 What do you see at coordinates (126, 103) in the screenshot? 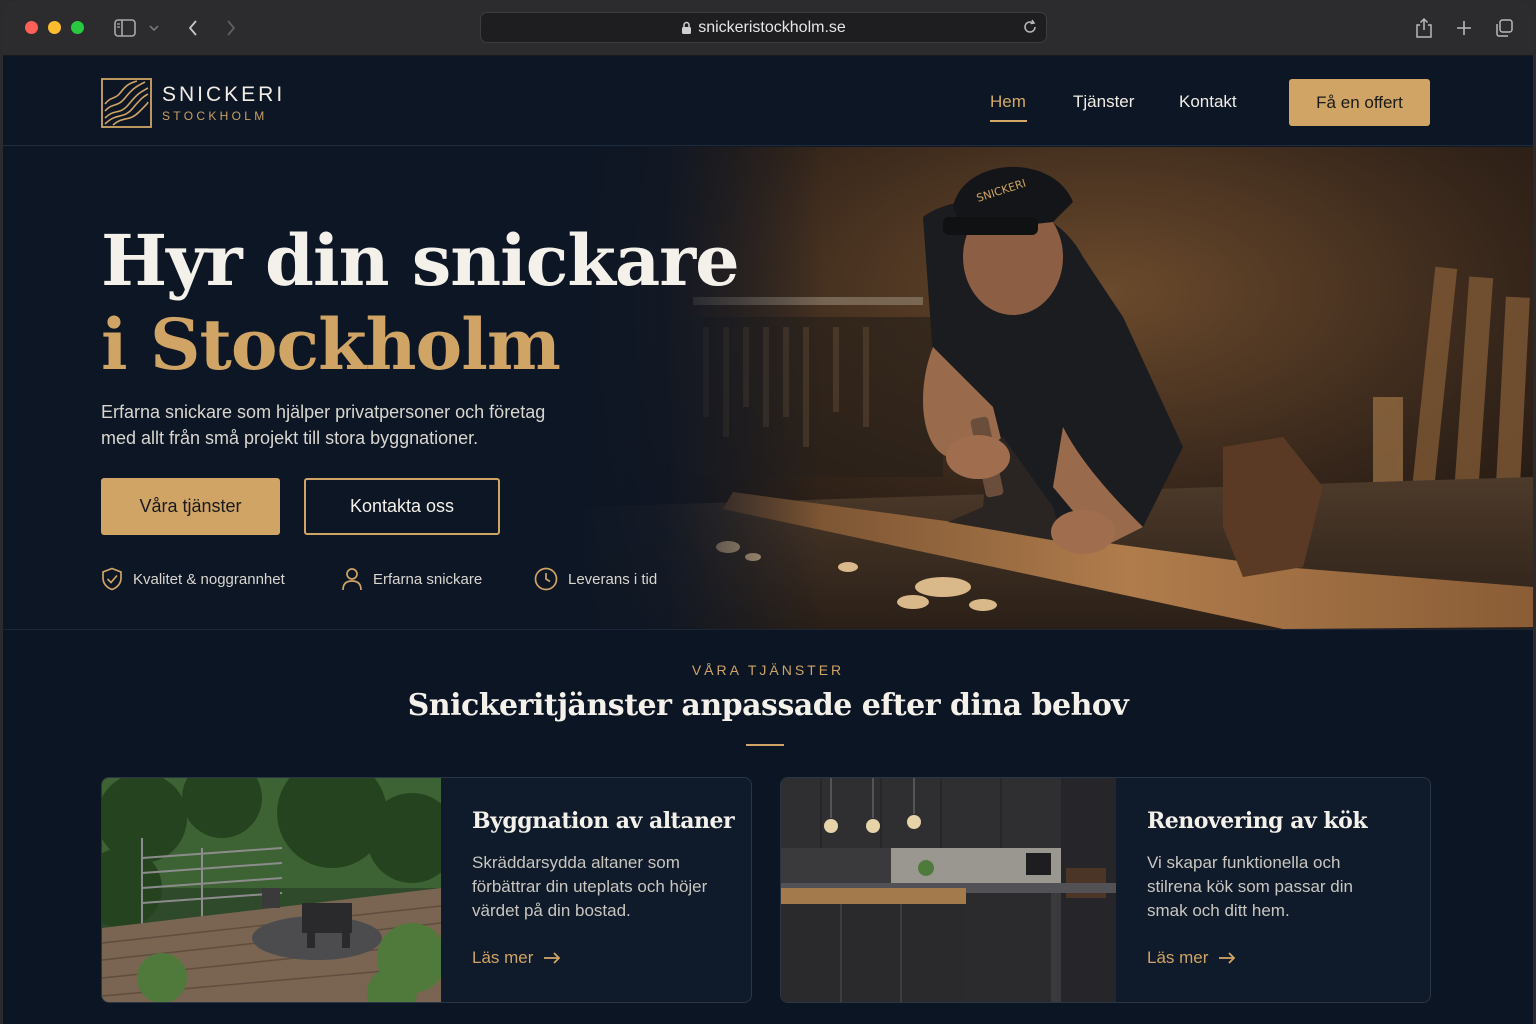
I see `wood-grain-logo-icon` at bounding box center [126, 103].